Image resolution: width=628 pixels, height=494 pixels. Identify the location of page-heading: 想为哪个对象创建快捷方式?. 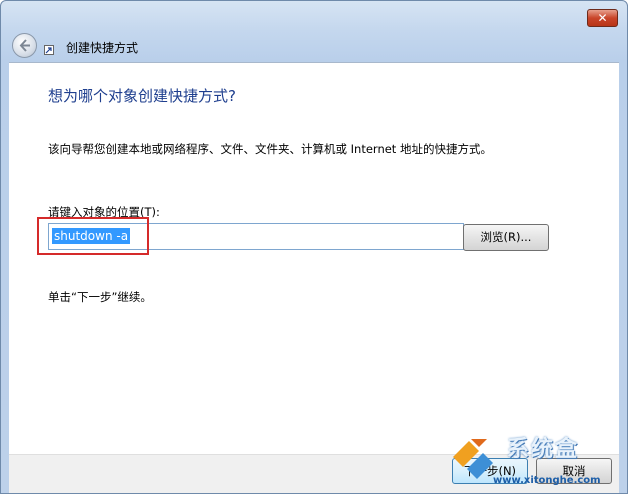
(142, 96).